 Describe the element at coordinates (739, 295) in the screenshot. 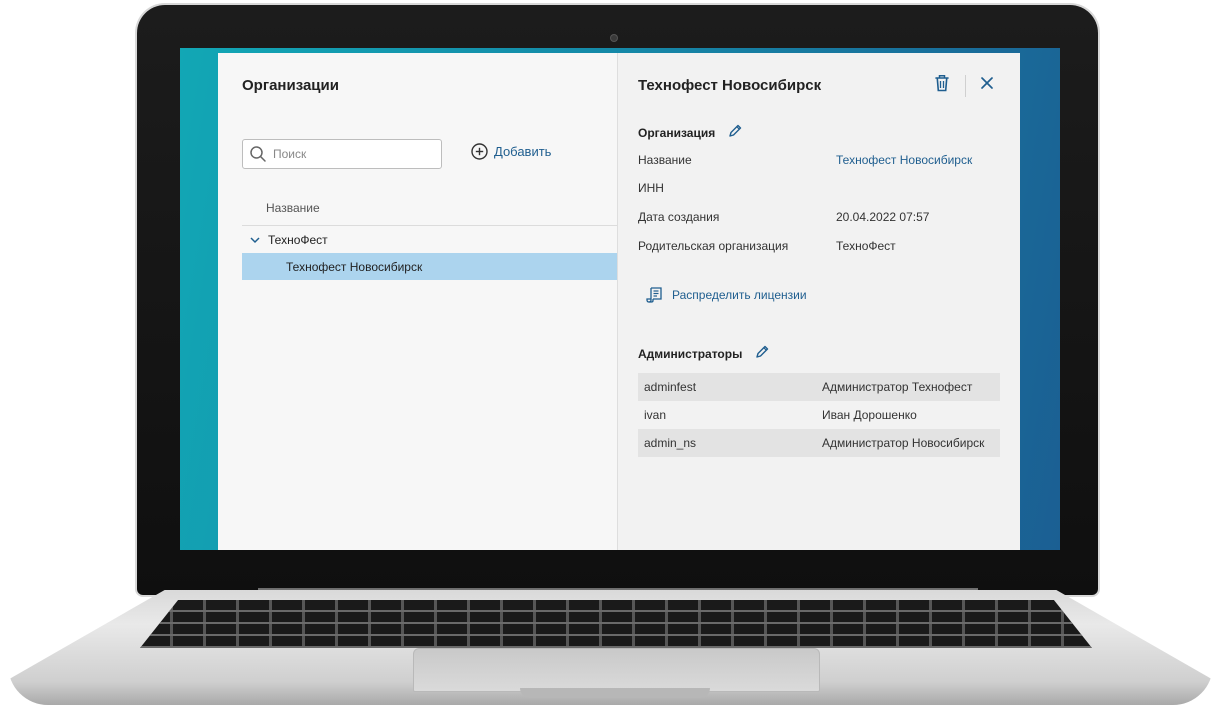

I see `licenses-link-label: Распределить лицензии` at that location.